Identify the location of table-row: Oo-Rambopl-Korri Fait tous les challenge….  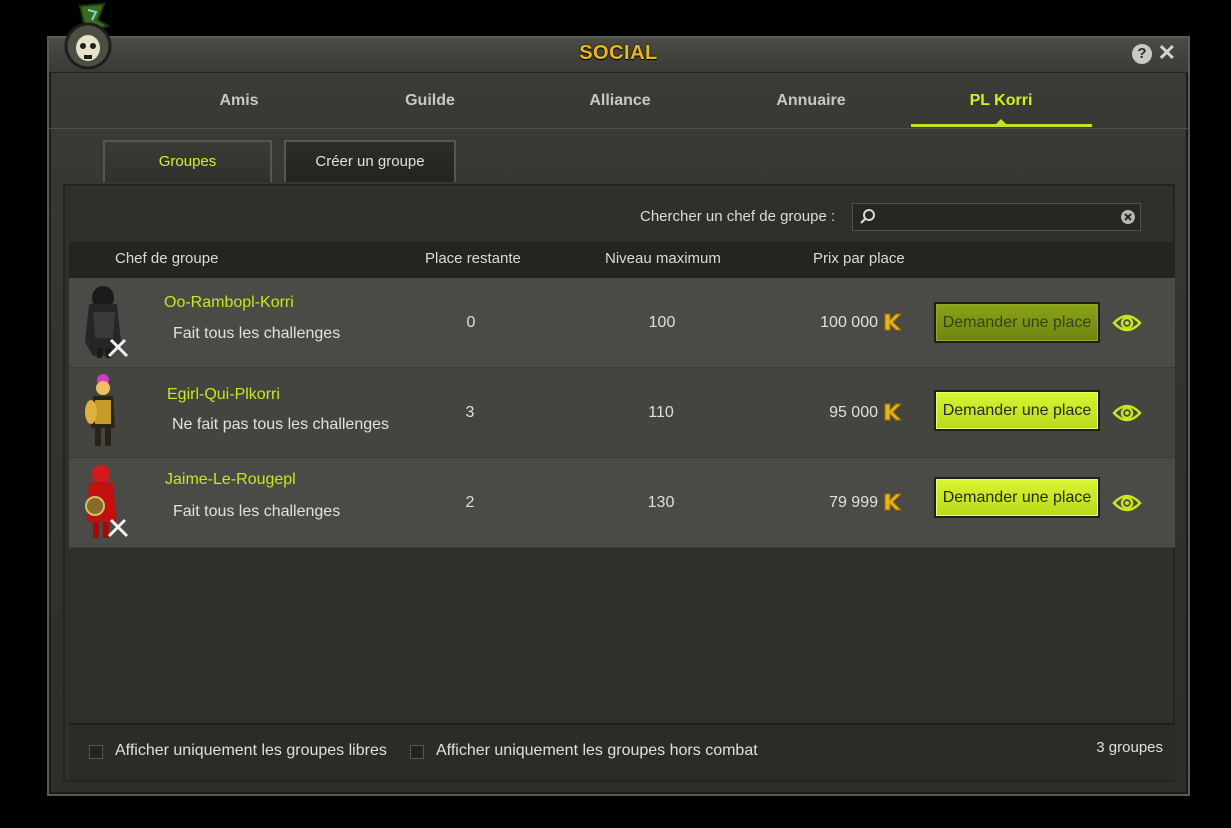
(622, 323).